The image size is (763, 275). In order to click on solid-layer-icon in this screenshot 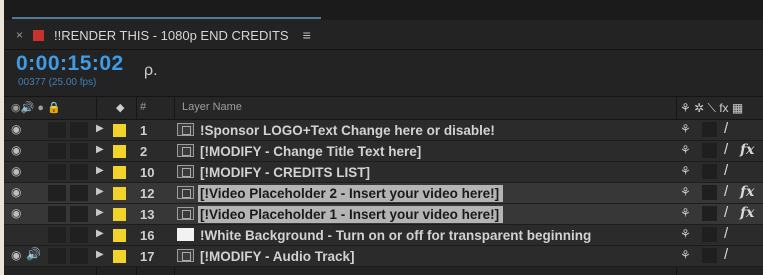, I will do `click(185, 234)`.